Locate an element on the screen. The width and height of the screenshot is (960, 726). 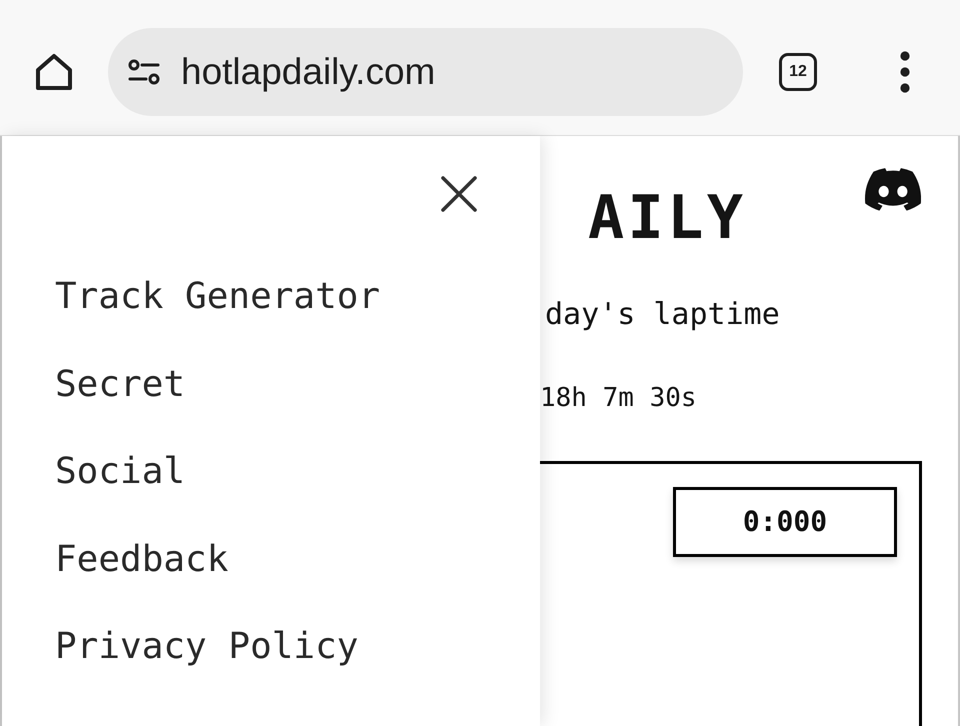
menu-link: Social is located at coordinates (120, 472).